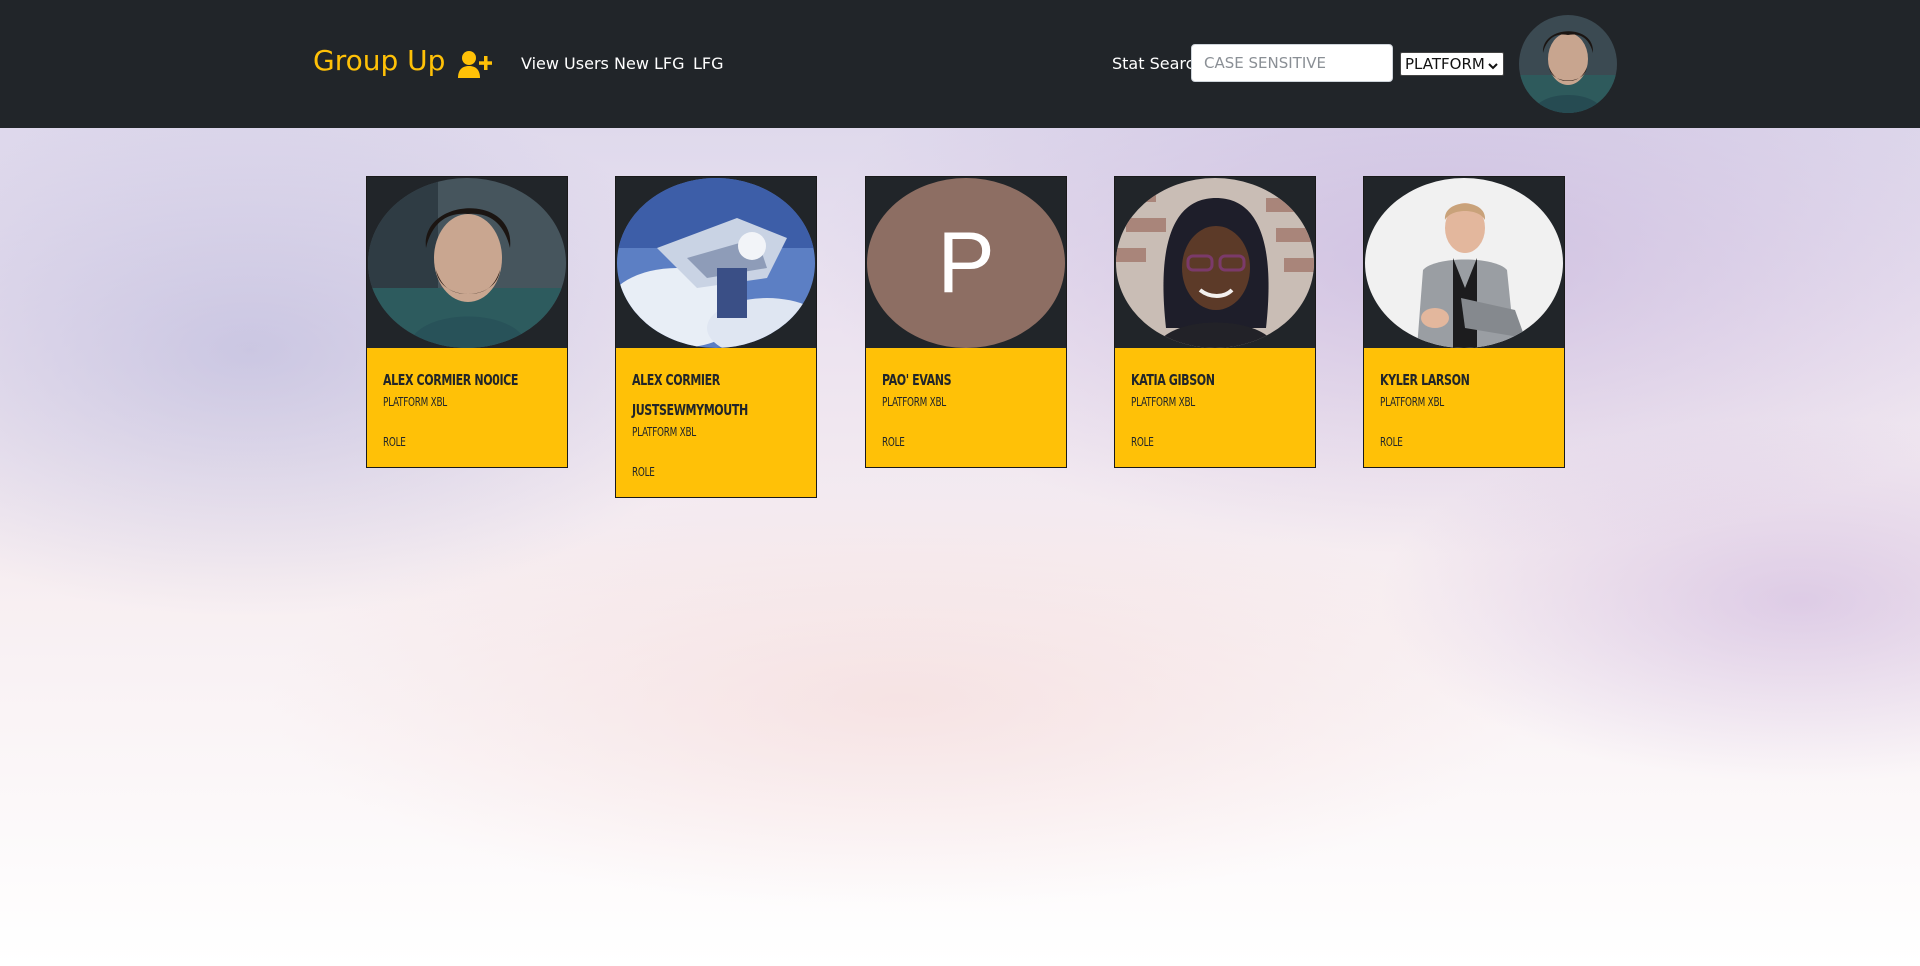 This screenshot has width=1920, height=966. I want to click on avatar: P, so click(966, 263).